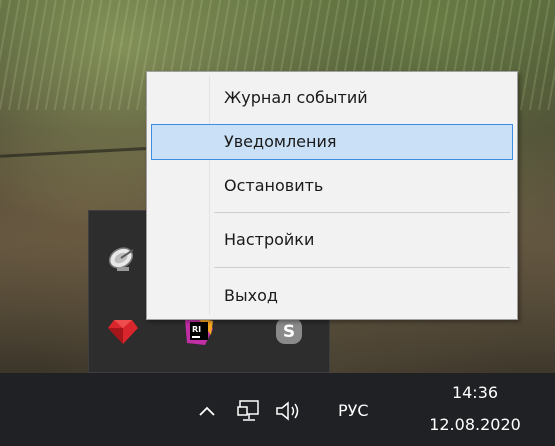 The width and height of the screenshot is (555, 446). Describe the element at coordinates (269, 239) in the screenshot. I see `menu-item-label: Настройки` at that location.